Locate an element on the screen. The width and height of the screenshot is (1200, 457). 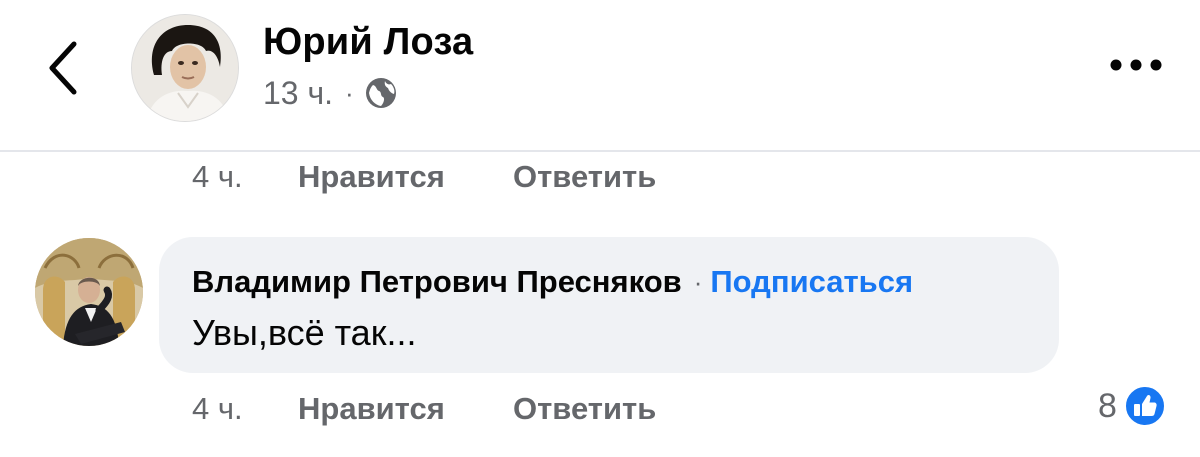
commenter-avatar-image is located at coordinates (89, 292).